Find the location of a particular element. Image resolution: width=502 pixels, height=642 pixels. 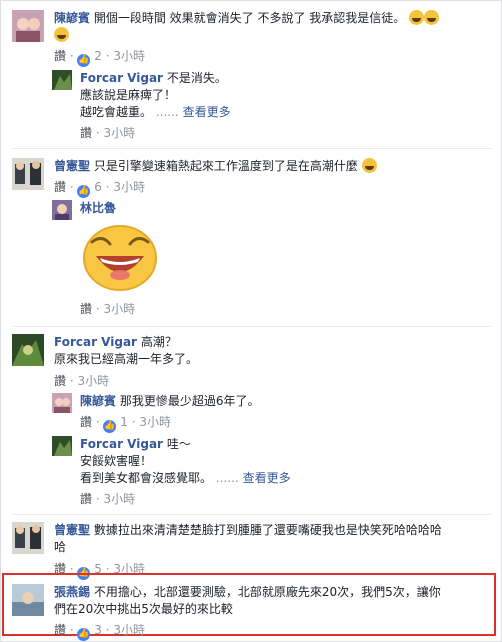

smile-emoji-icon is located at coordinates (369, 165).